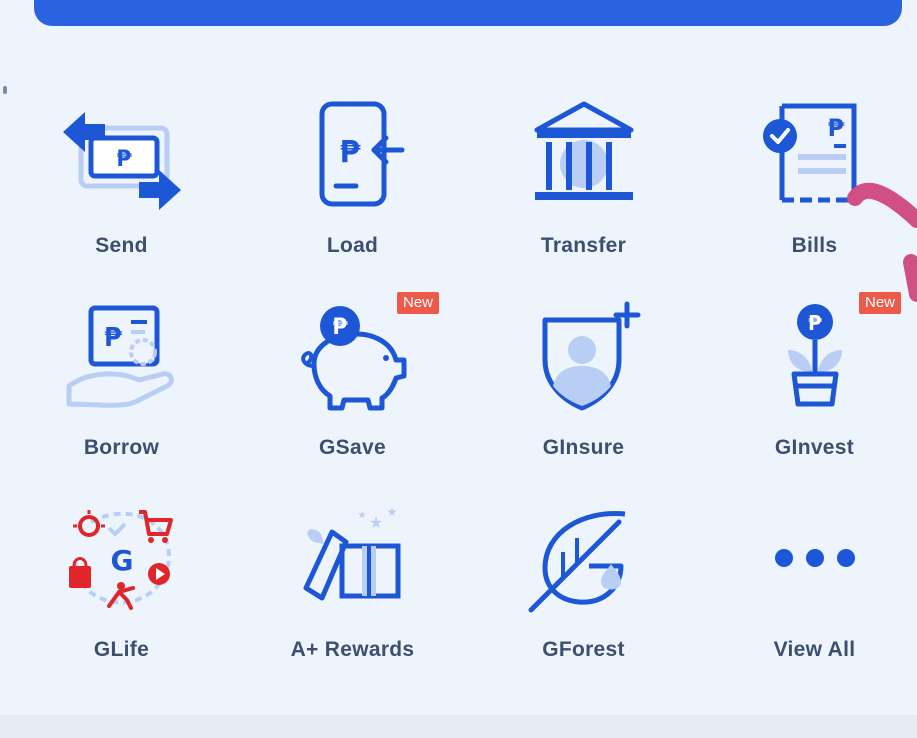 The image size is (917, 738). I want to click on service-label: Bills, so click(814, 245).